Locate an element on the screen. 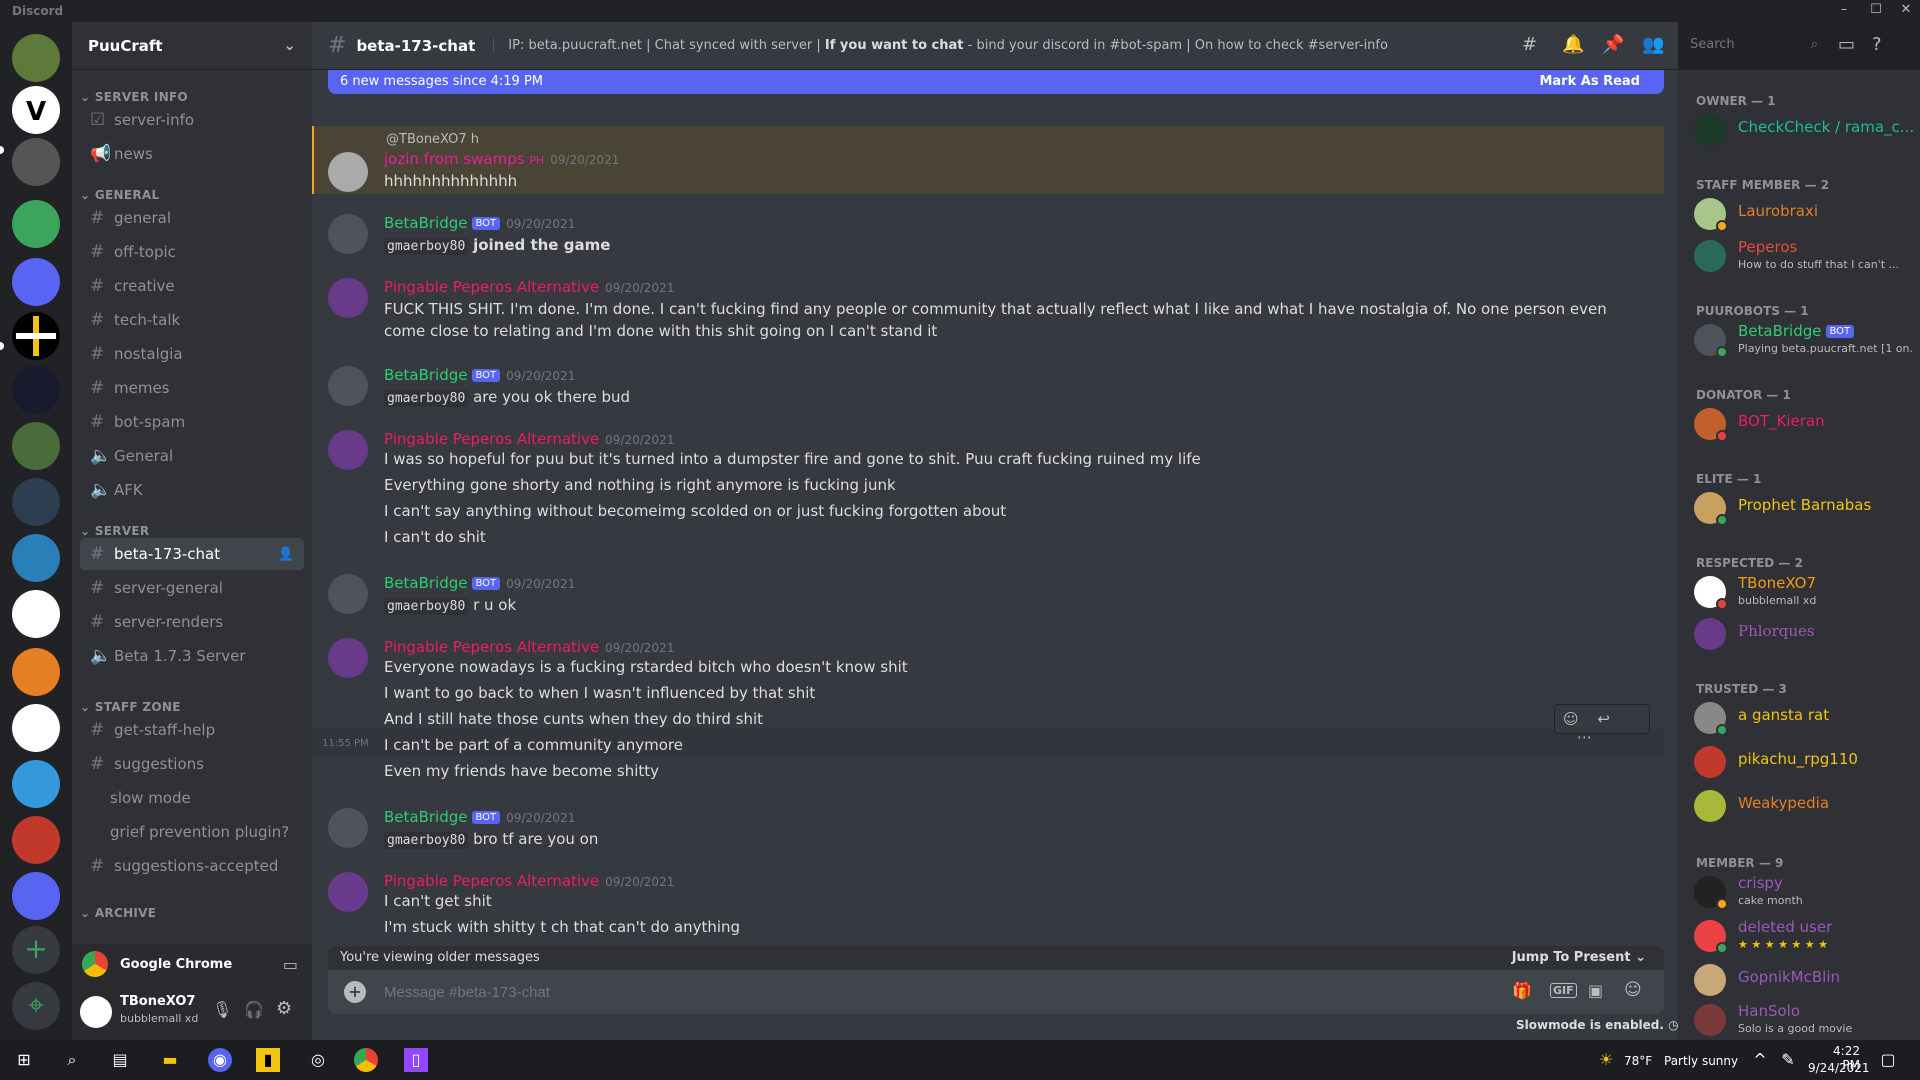 The image size is (1920, 1080). maximize-icon: ☐ is located at coordinates (1876, 9).